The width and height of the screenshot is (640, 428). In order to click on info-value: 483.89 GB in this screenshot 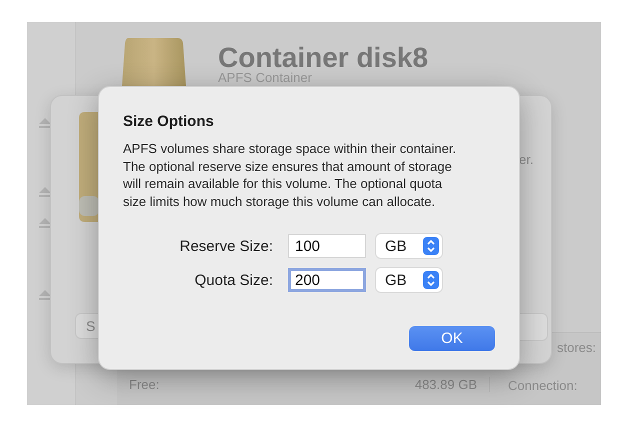, I will do `click(445, 384)`.